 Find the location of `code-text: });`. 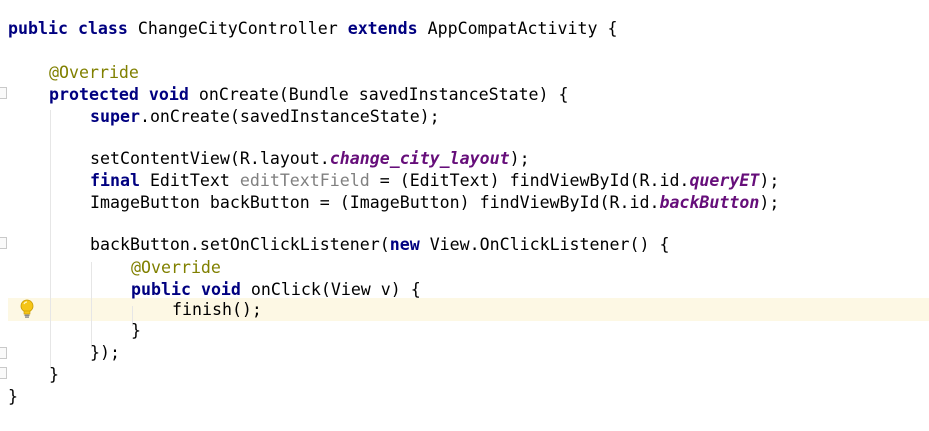

code-text: }); is located at coordinates (105, 352).